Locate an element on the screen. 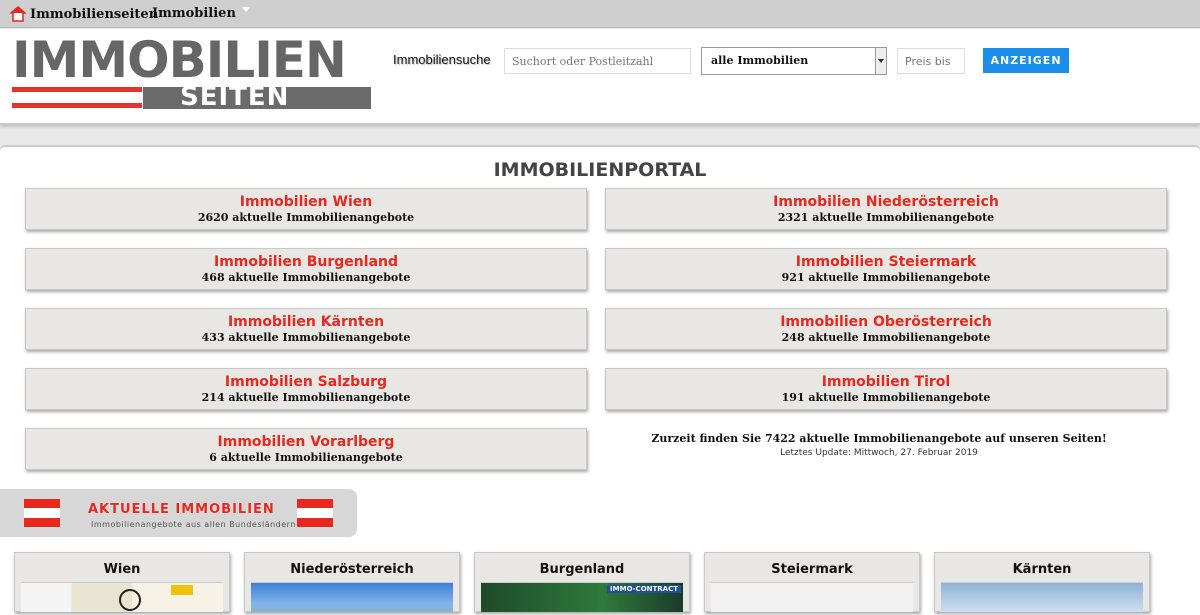 The image size is (1200, 615). region-name: Immobilien Oberösterreich is located at coordinates (886, 322).